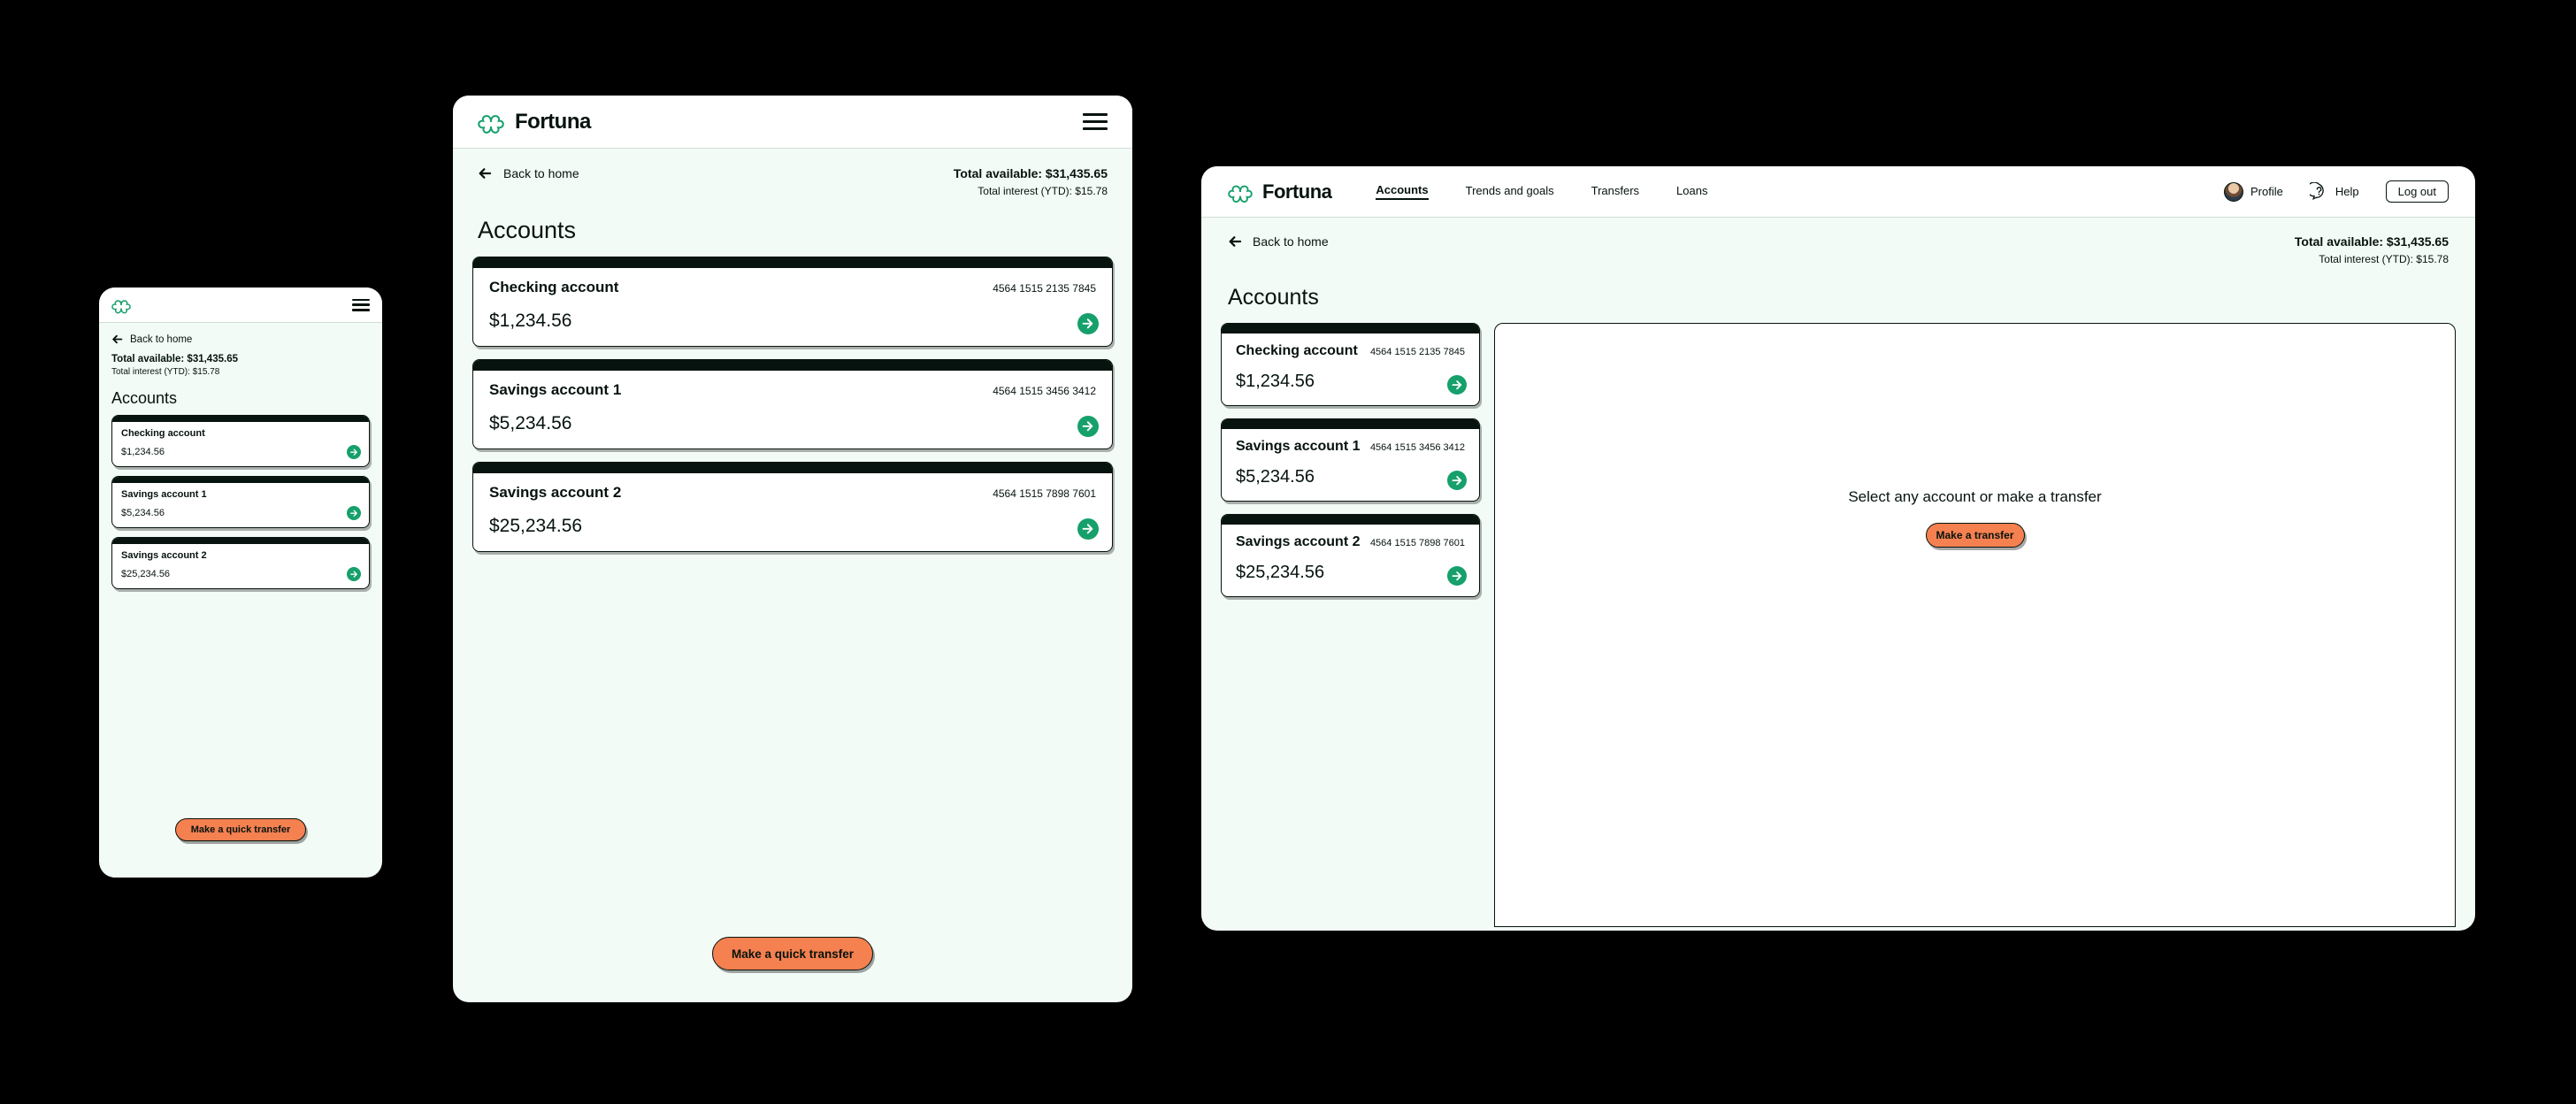  What do you see at coordinates (165, 372) in the screenshot?
I see `total-interest: Total interest (YTD): $15.78` at bounding box center [165, 372].